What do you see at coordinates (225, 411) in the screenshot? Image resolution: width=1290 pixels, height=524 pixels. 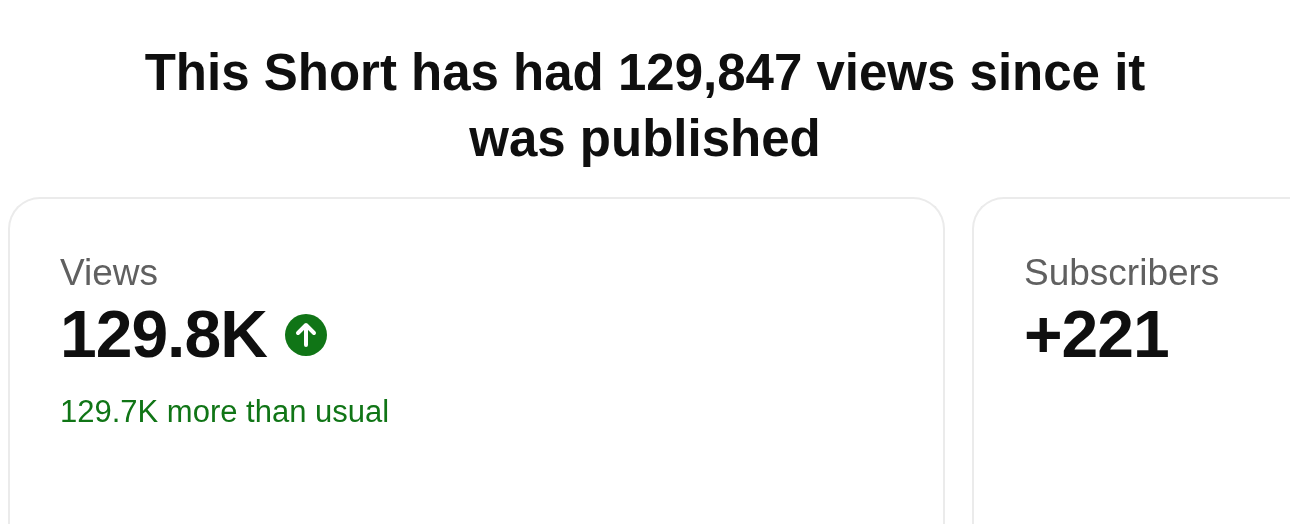 I see `change-note: 129.7K more than usual` at bounding box center [225, 411].